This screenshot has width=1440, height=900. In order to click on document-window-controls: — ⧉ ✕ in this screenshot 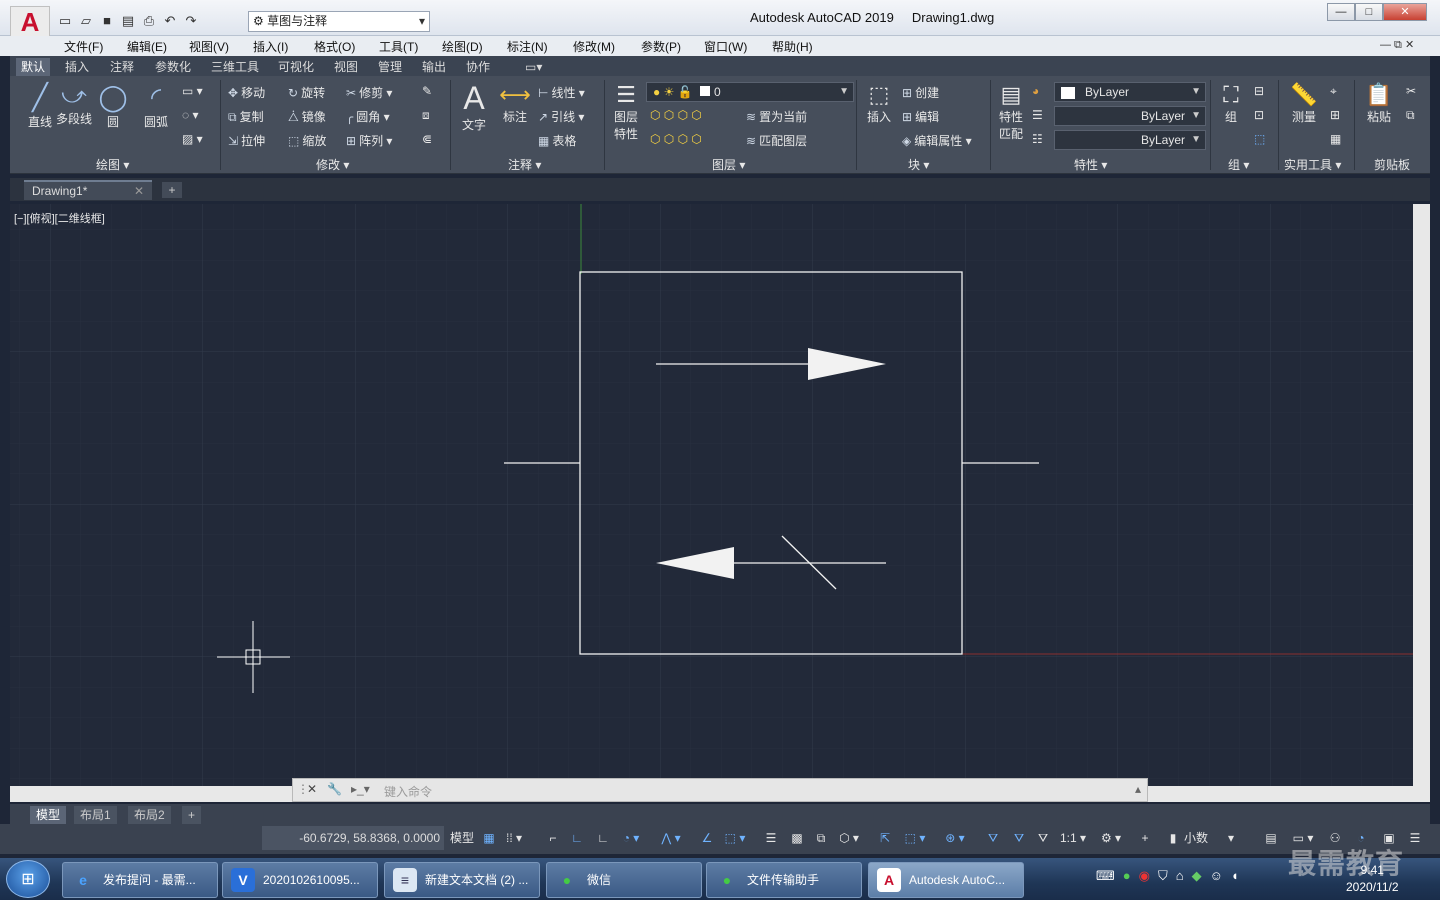, I will do `click(1397, 45)`.